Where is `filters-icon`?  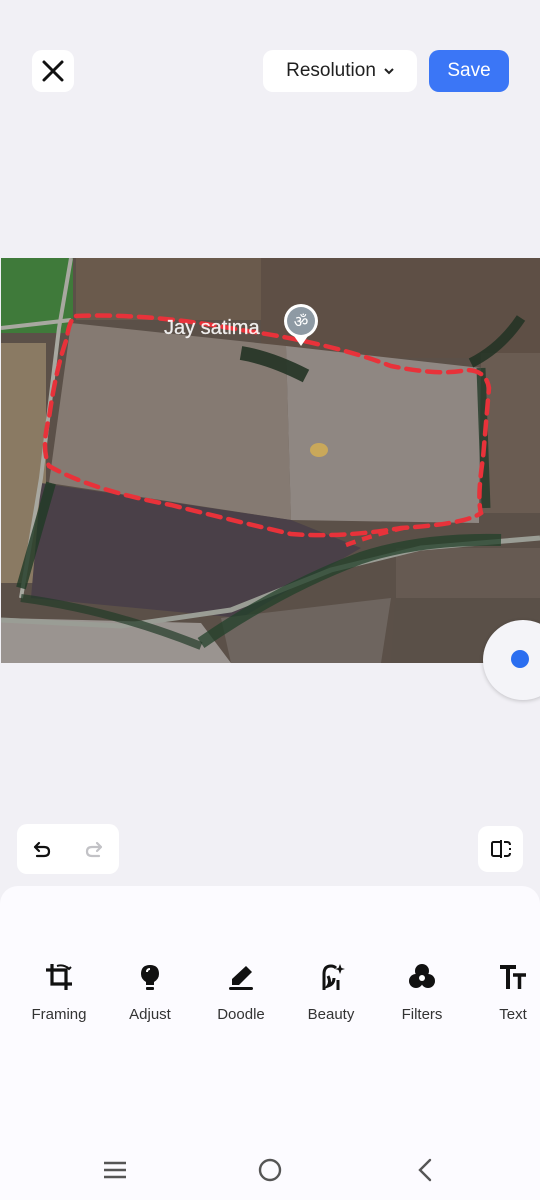 filters-icon is located at coordinates (422, 977).